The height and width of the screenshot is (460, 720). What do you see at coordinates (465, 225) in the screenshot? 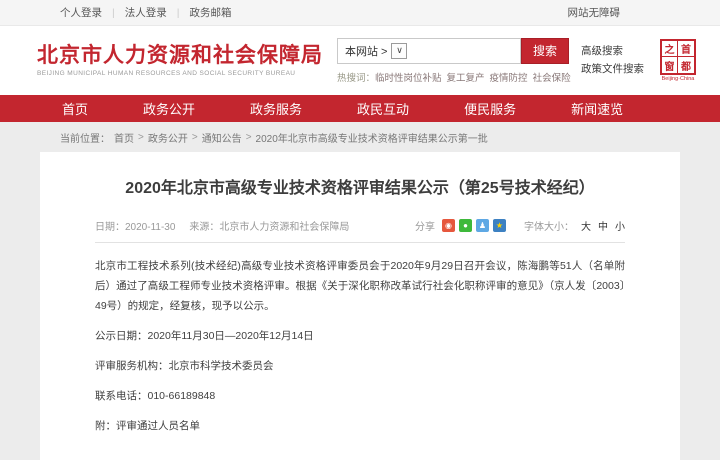
I see `wechat-share-icon: ●` at bounding box center [465, 225].